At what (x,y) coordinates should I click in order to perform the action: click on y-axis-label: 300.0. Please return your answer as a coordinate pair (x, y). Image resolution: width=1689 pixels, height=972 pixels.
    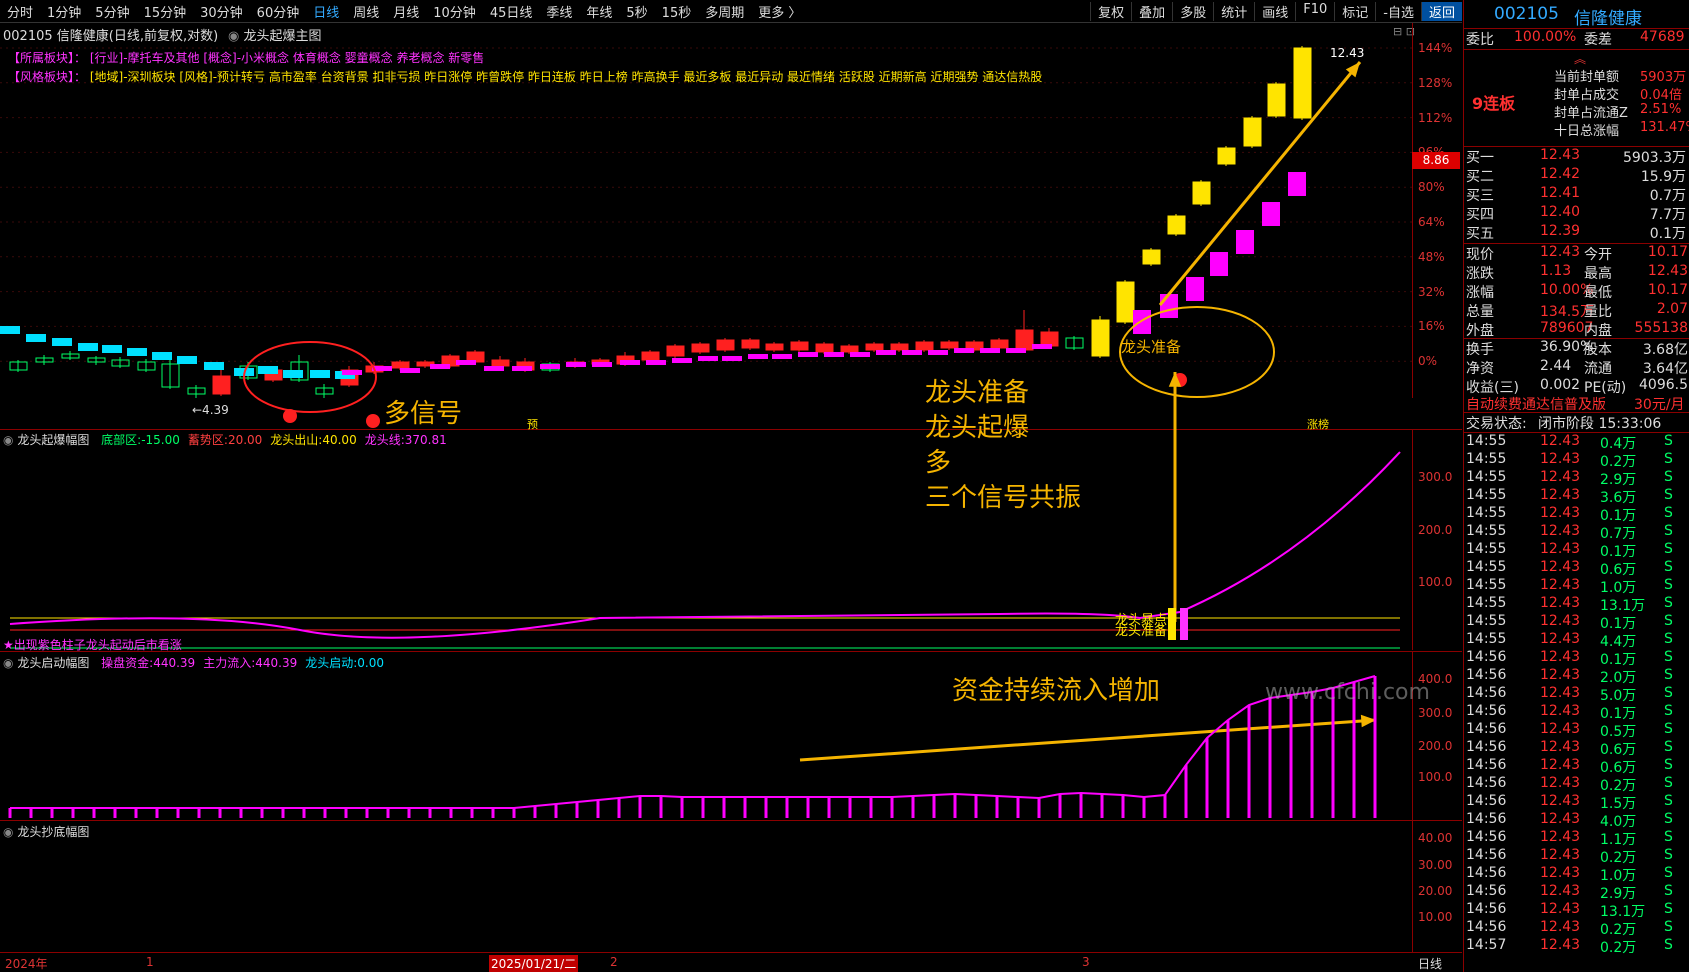
    Looking at the image, I should click on (1435, 713).